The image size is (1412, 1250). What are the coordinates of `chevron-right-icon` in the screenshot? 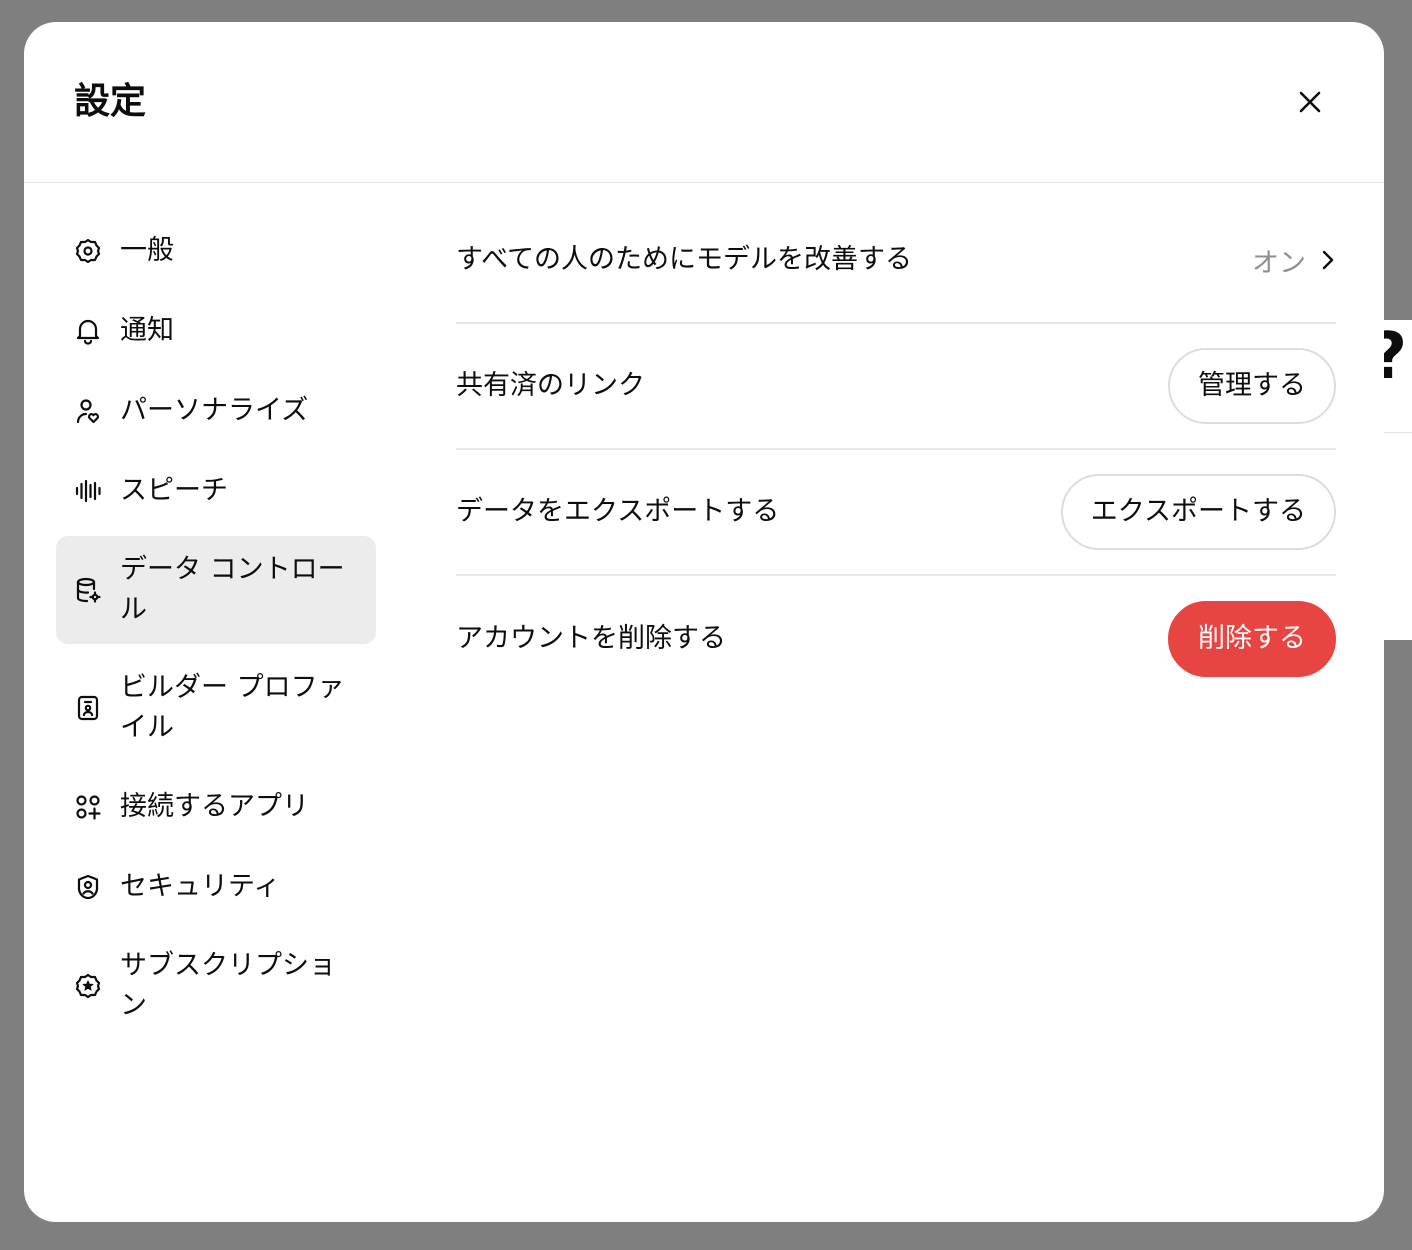 It's located at (1328, 260).